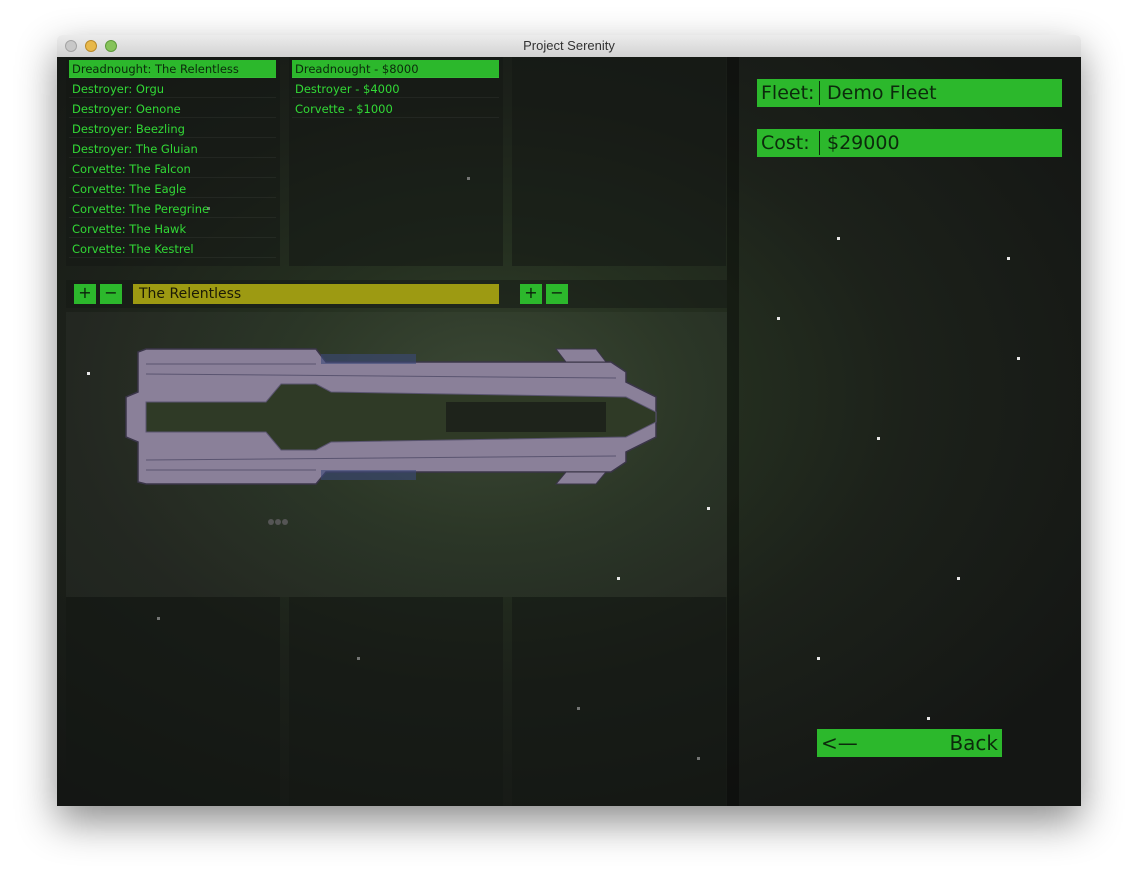 The width and height of the screenshot is (1138, 886). I want to click on ship-list-item: Corvette: The Kestrel, so click(172, 249).